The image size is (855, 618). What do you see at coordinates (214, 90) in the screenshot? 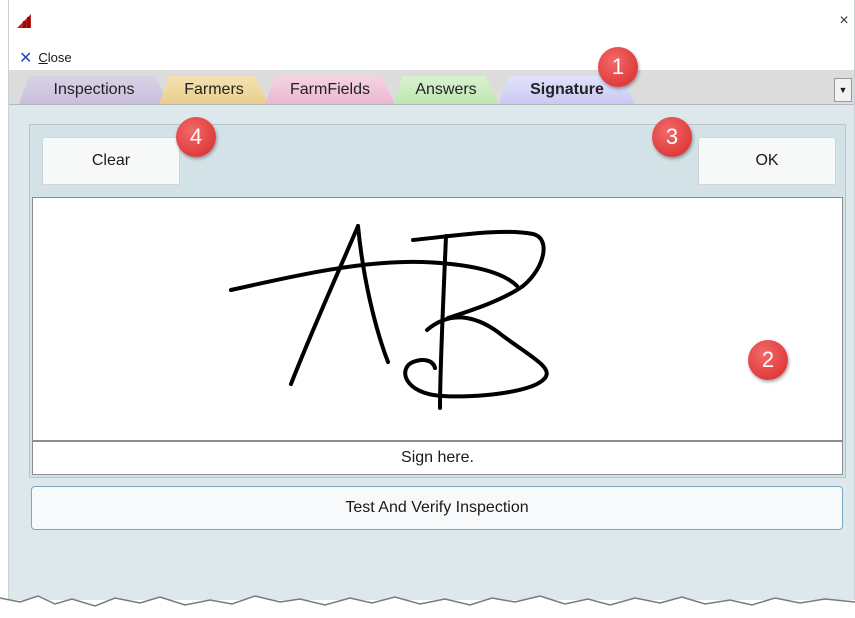
I see `tab-farmers: Farmers` at bounding box center [214, 90].